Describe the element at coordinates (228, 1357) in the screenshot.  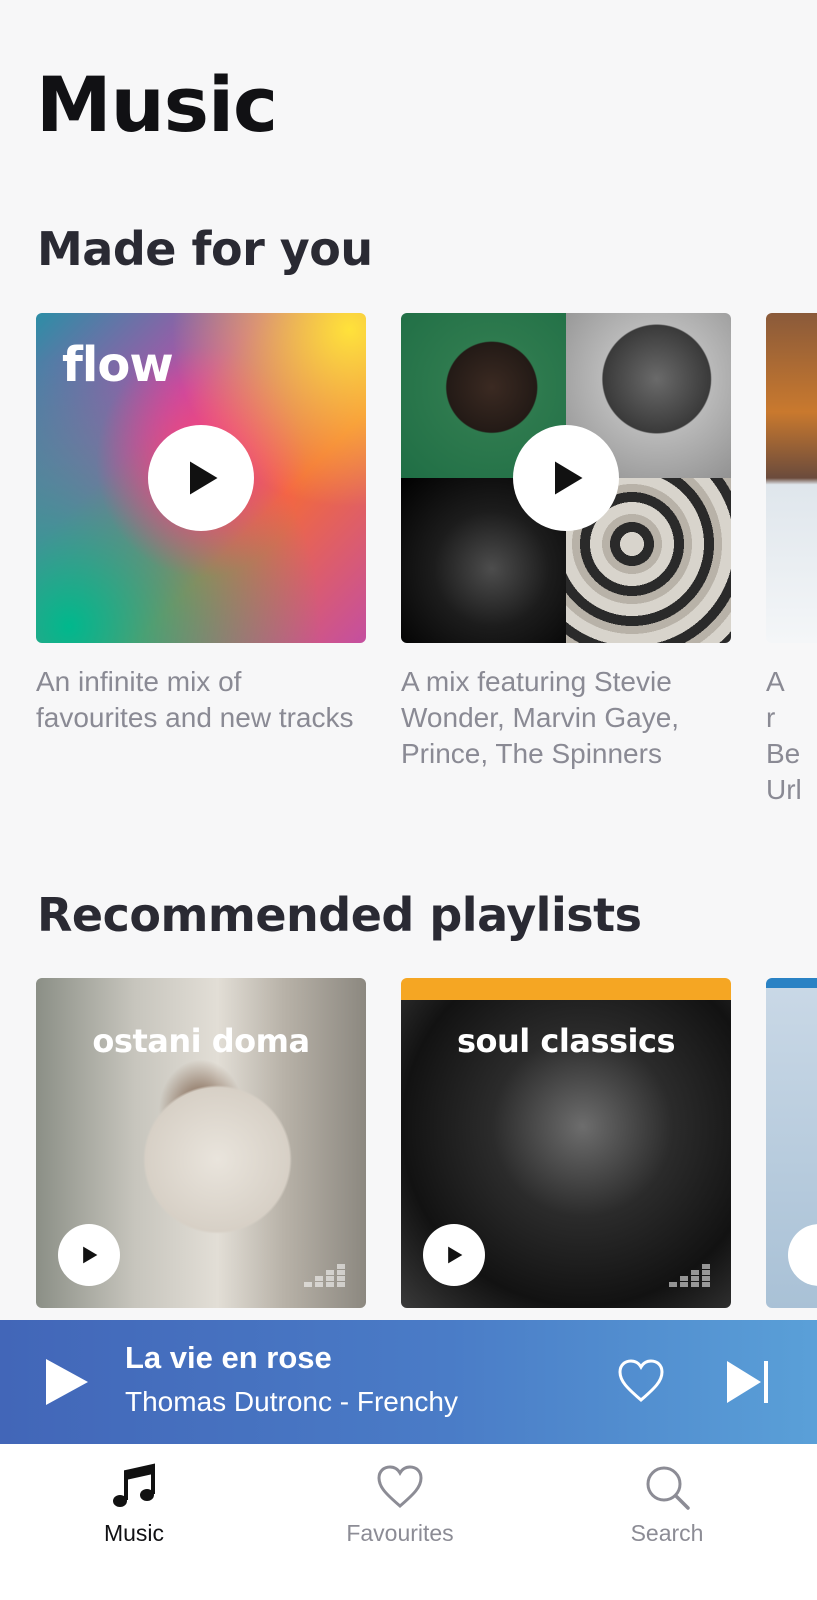
I see `now-playing-title: La vie en rose` at that location.